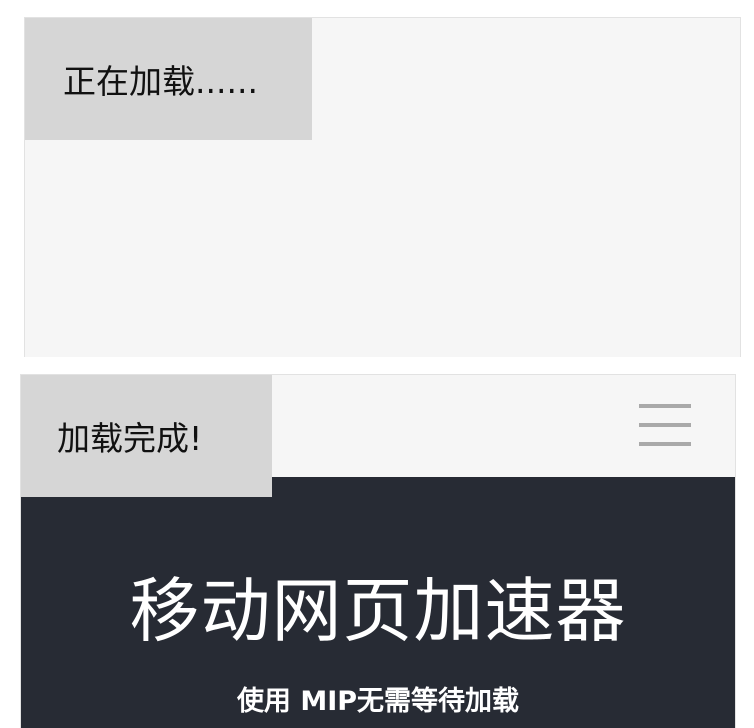 This screenshot has width=754, height=728. I want to click on hamburger-menu-icon, so click(665, 425).